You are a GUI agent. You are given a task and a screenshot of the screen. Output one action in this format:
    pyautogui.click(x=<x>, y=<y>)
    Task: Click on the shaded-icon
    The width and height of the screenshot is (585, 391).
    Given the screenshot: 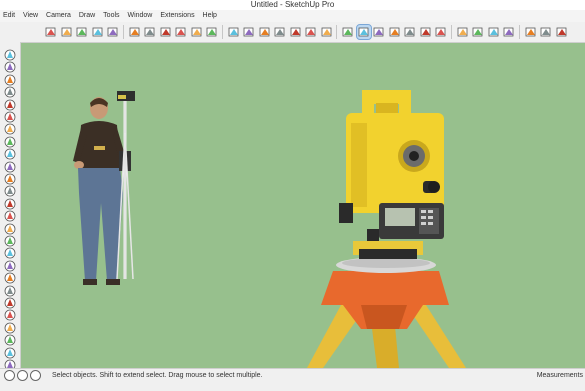 What is the action you would take?
    pyautogui.click(x=410, y=32)
    